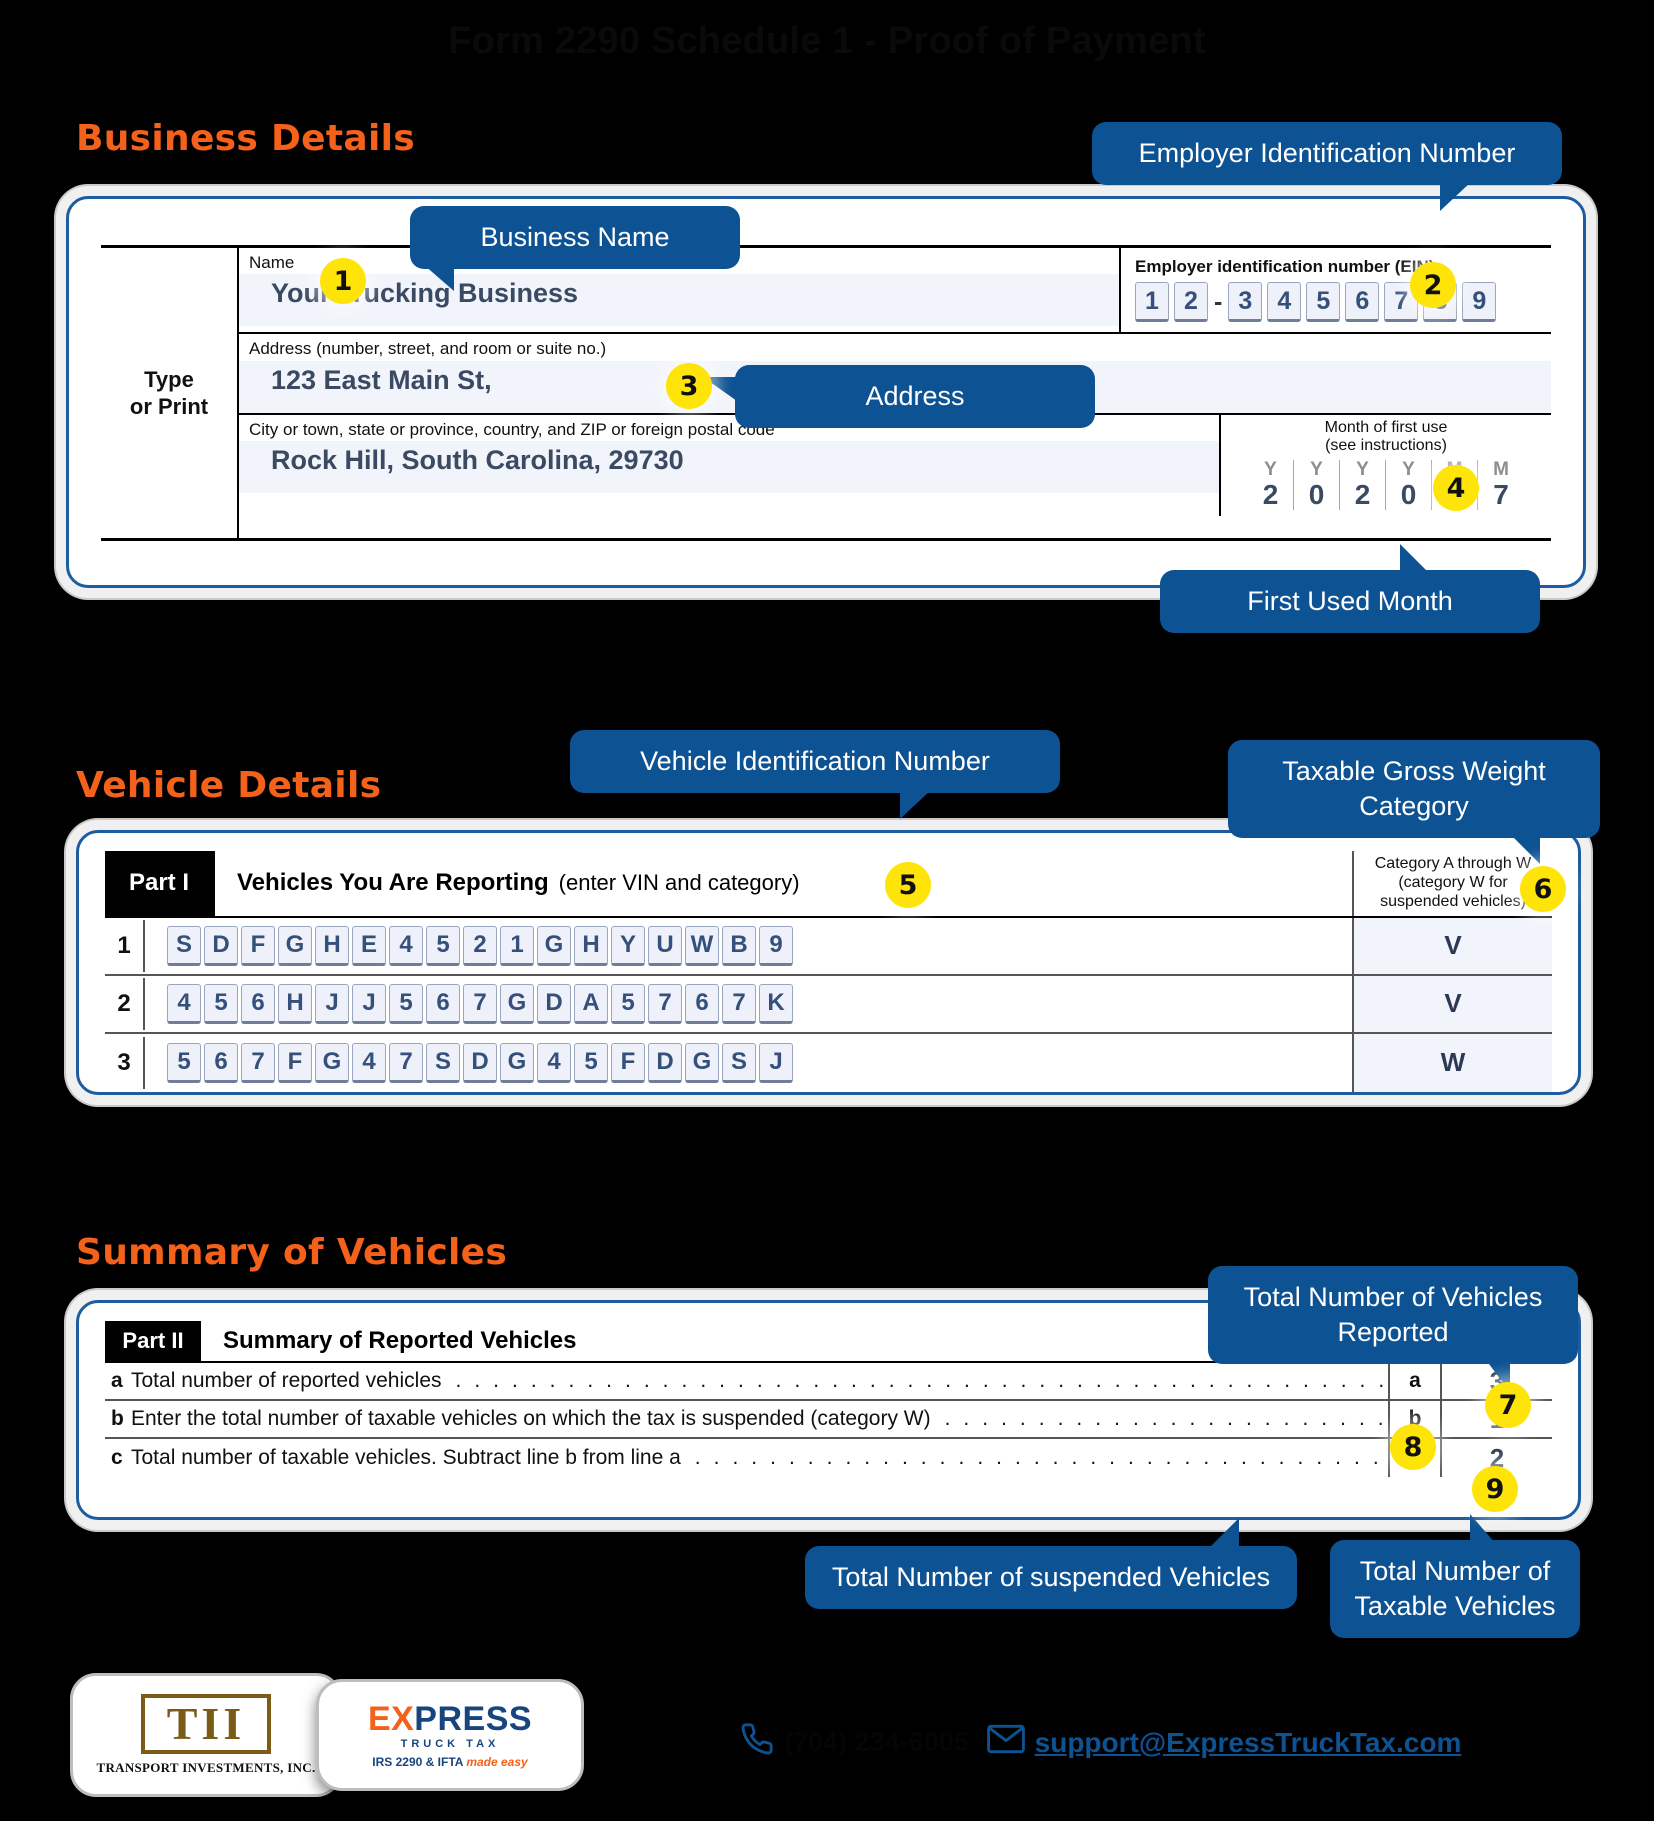 The height and width of the screenshot is (1821, 1654). Describe the element at coordinates (480, 945) in the screenshot. I see `vin-character-box: 2` at that location.